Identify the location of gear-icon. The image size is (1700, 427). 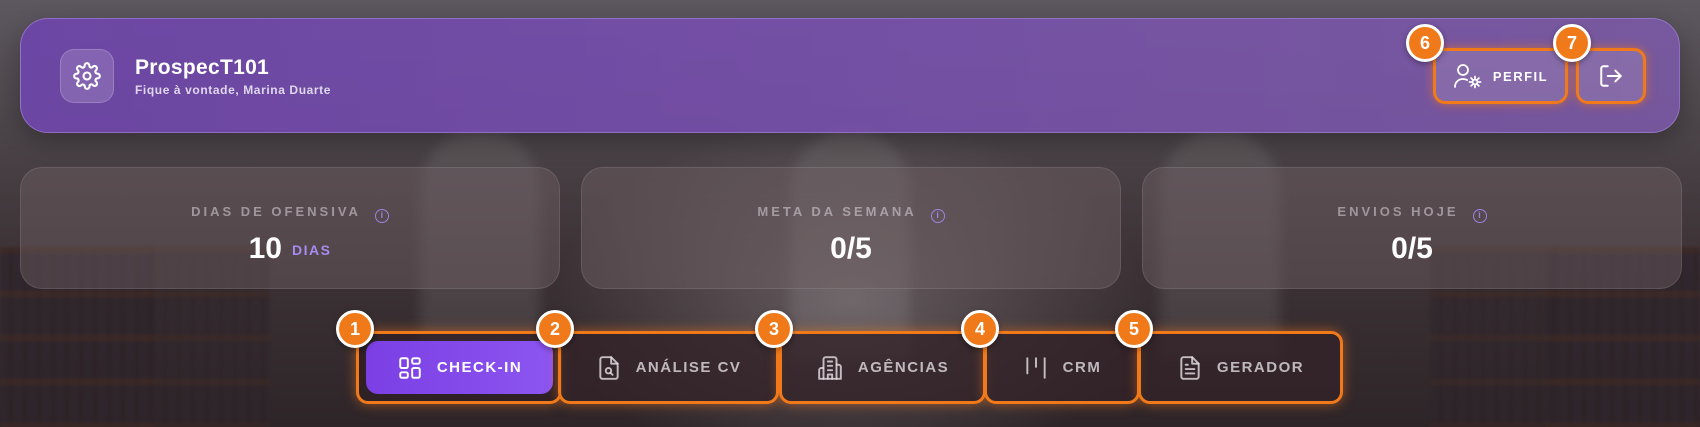
(87, 76).